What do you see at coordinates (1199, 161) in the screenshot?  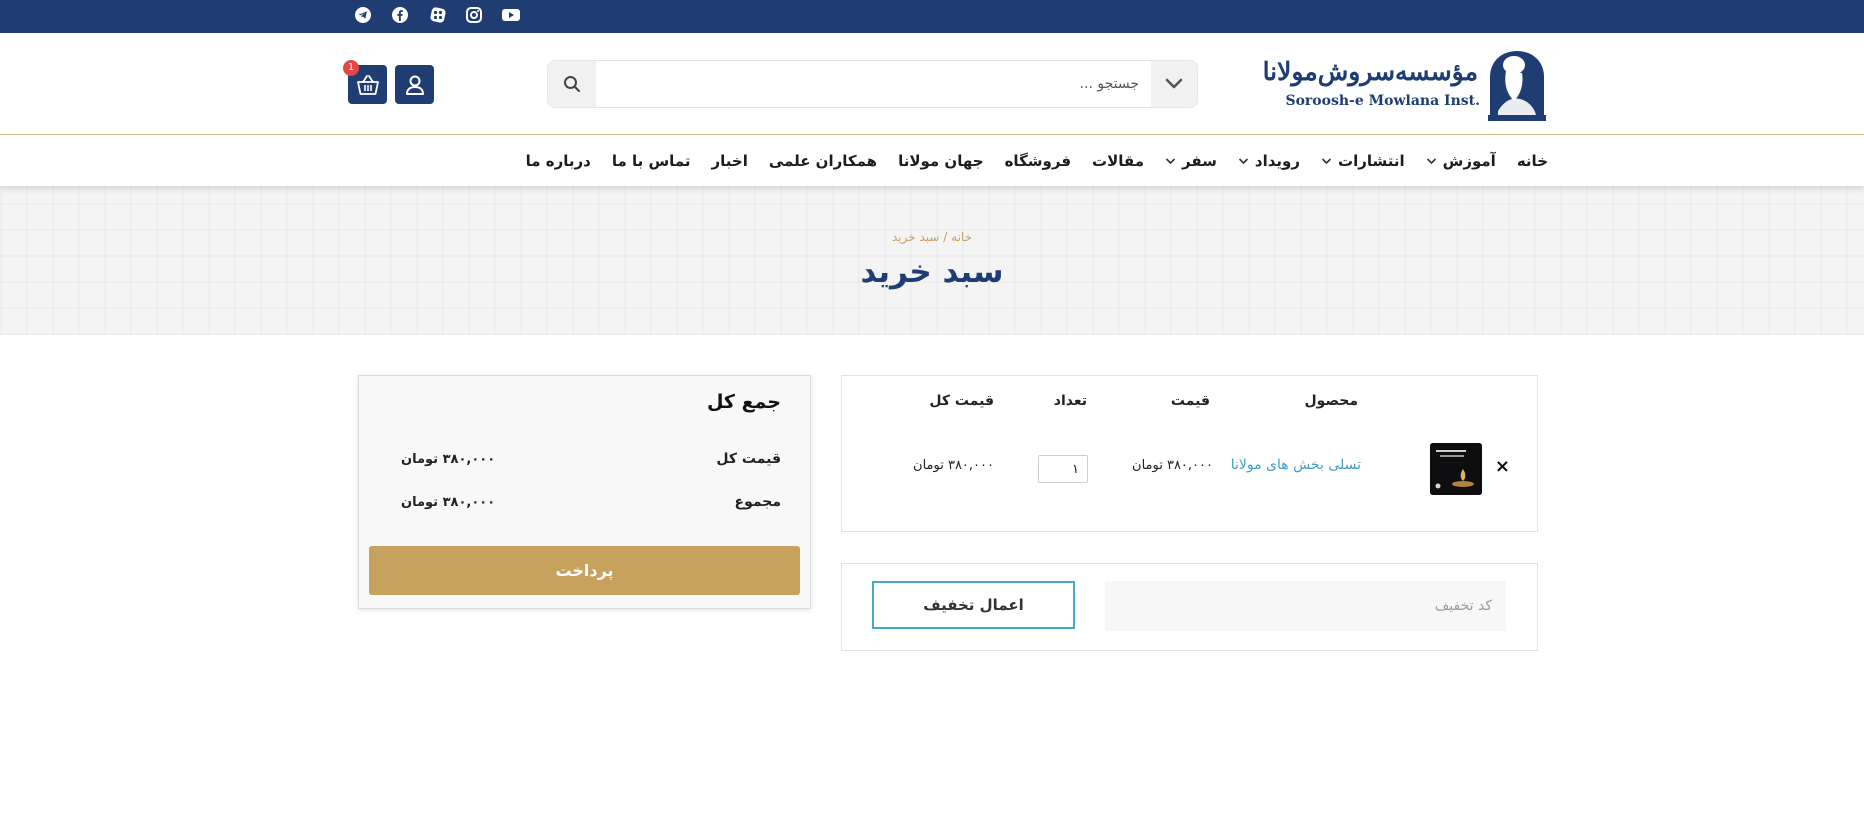 I see `nav-item-label: سفر` at bounding box center [1199, 161].